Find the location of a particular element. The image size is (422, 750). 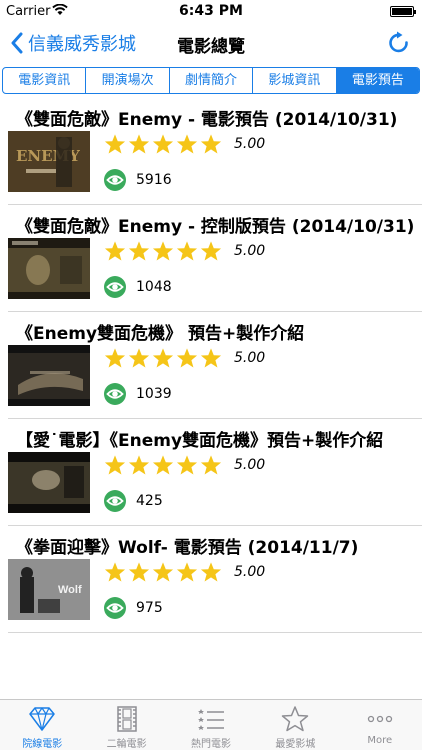

view-count-row: 5916 is located at coordinates (138, 180).